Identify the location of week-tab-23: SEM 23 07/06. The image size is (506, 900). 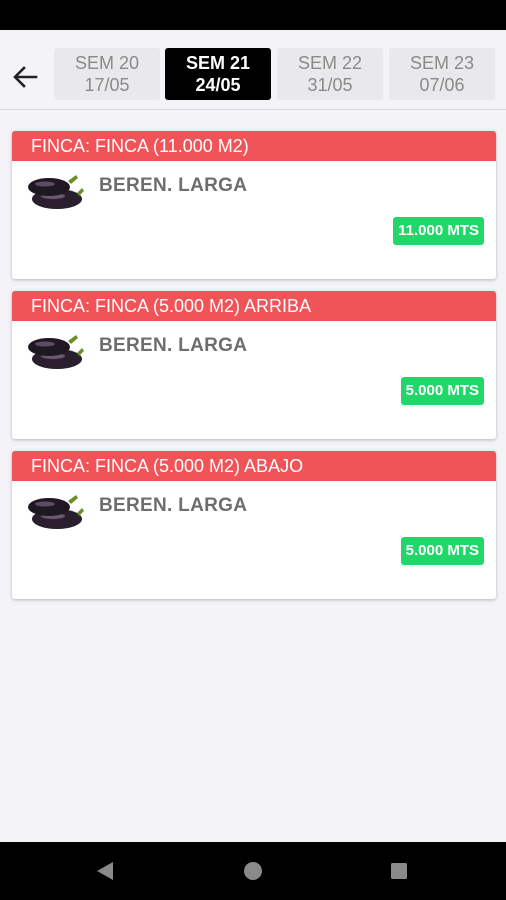
(442, 74).